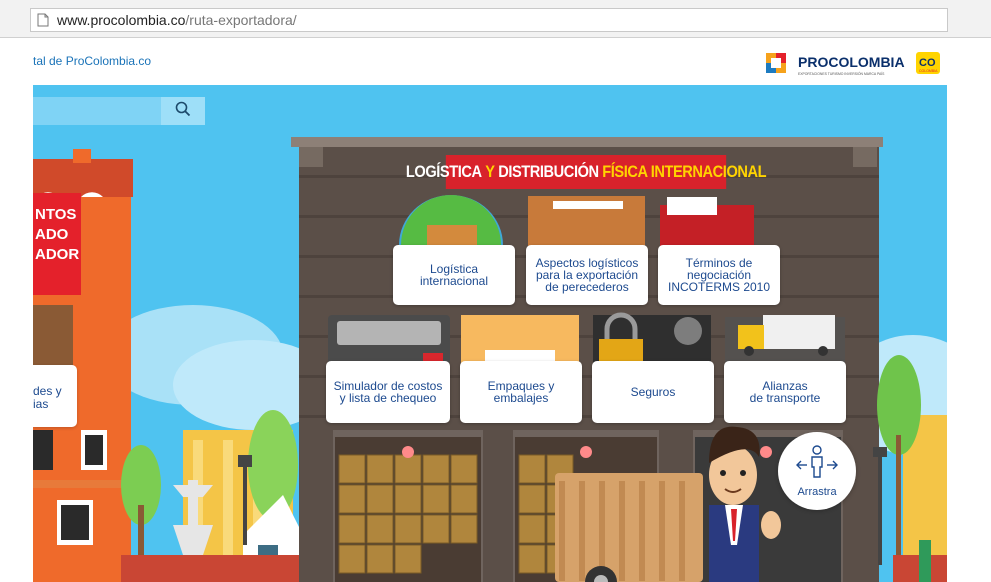  I want to click on left-partial-card-line-2: ias, so click(41, 404).